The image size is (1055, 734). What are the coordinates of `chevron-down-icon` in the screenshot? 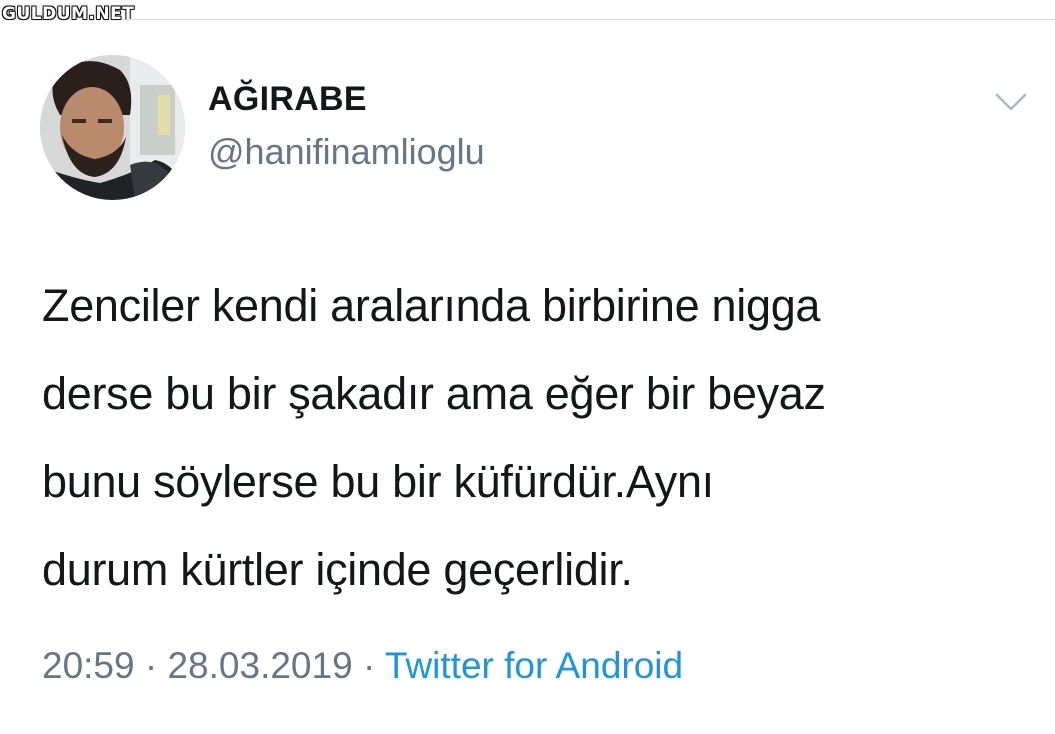 It's located at (1011, 102).